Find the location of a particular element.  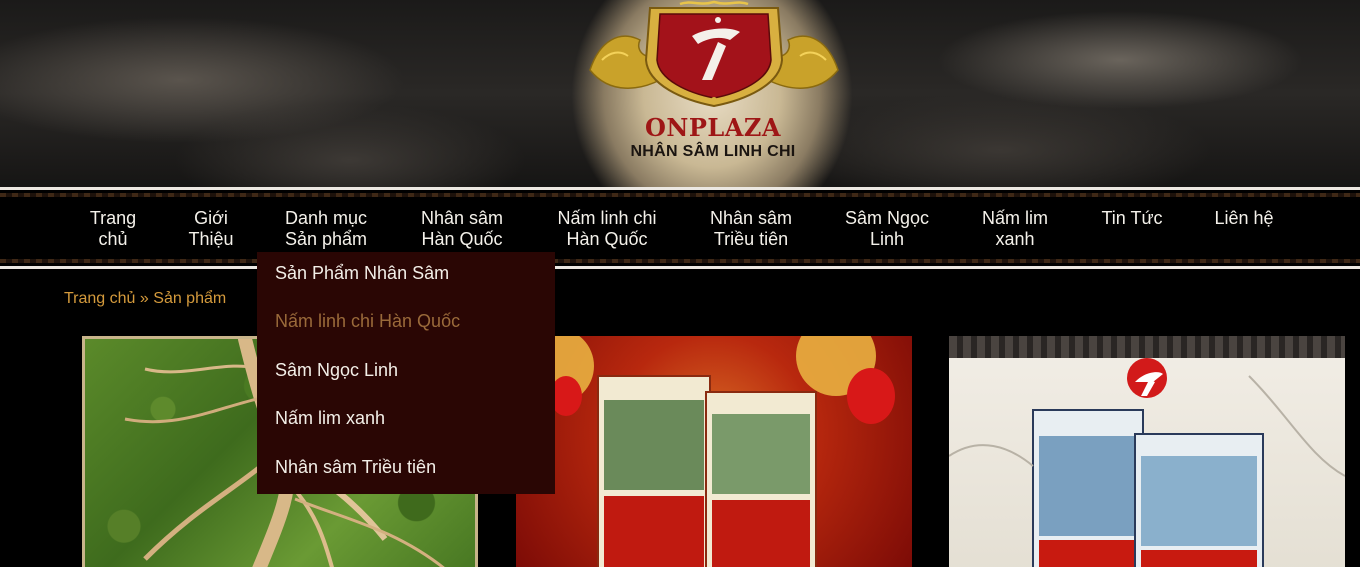

dropdown-item-green-lim-mushroom: Nấm lim xanh is located at coordinates (330, 418).